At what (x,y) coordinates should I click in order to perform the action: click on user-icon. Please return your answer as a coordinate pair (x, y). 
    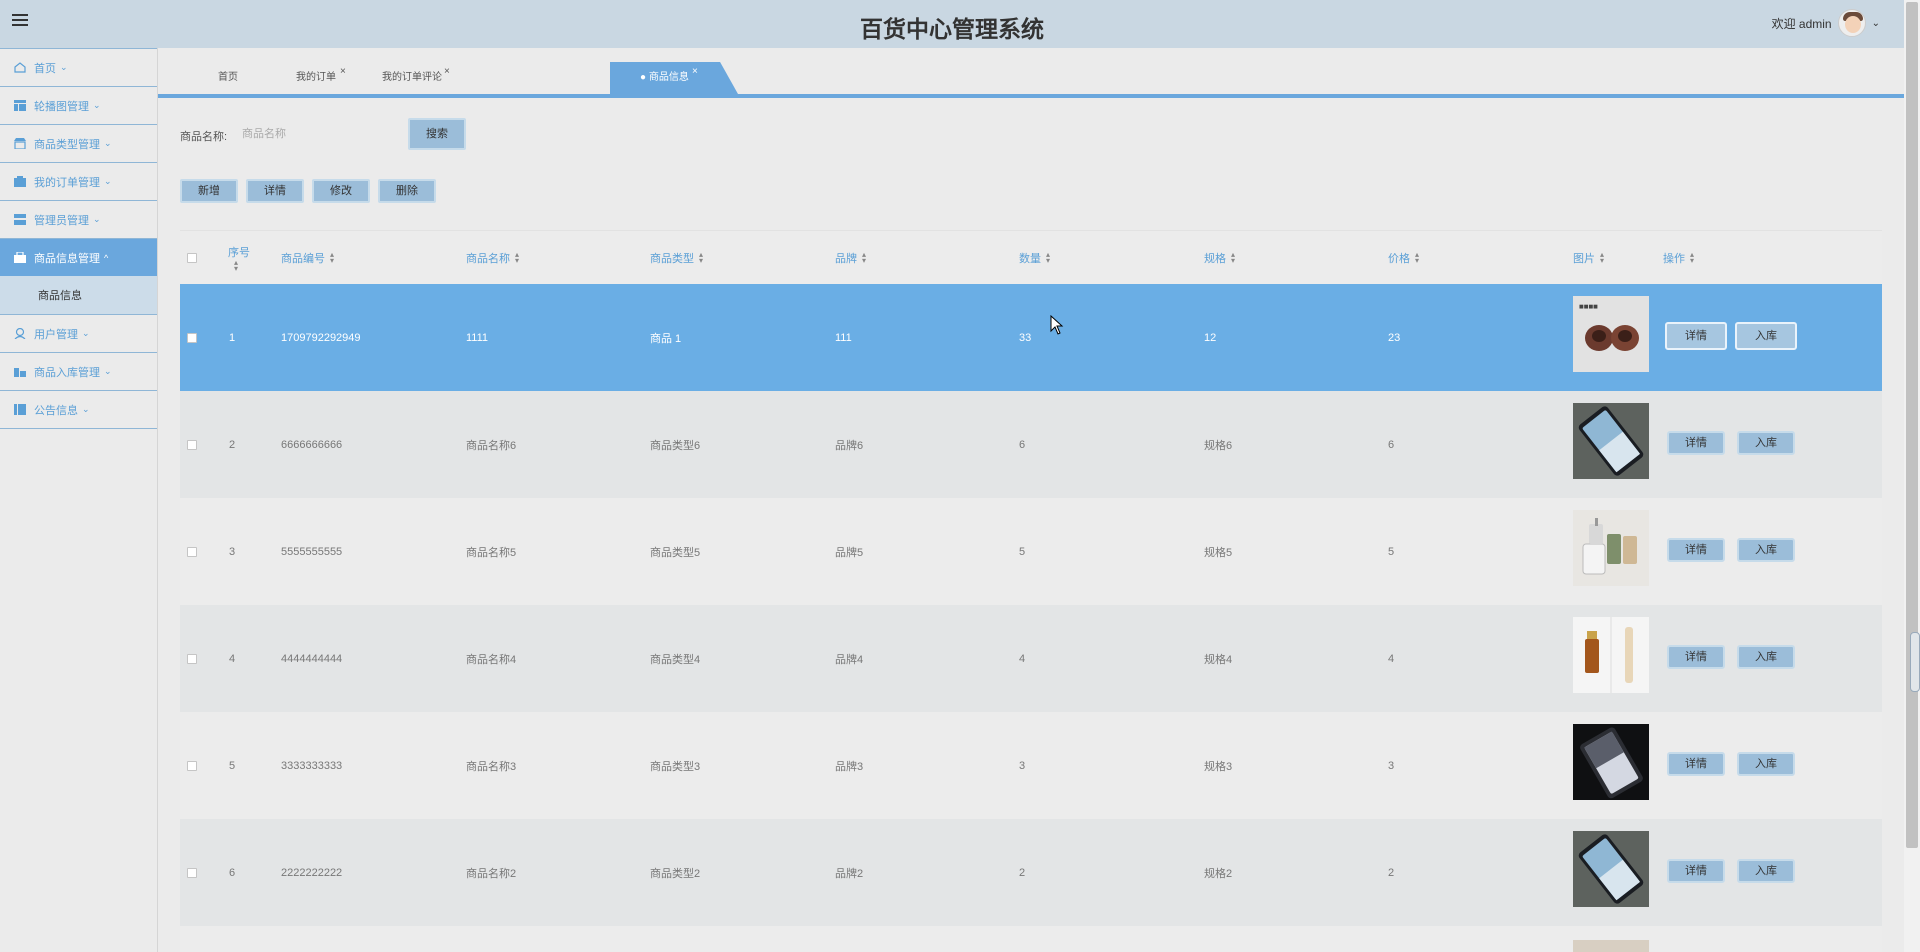
    Looking at the image, I should click on (20, 333).